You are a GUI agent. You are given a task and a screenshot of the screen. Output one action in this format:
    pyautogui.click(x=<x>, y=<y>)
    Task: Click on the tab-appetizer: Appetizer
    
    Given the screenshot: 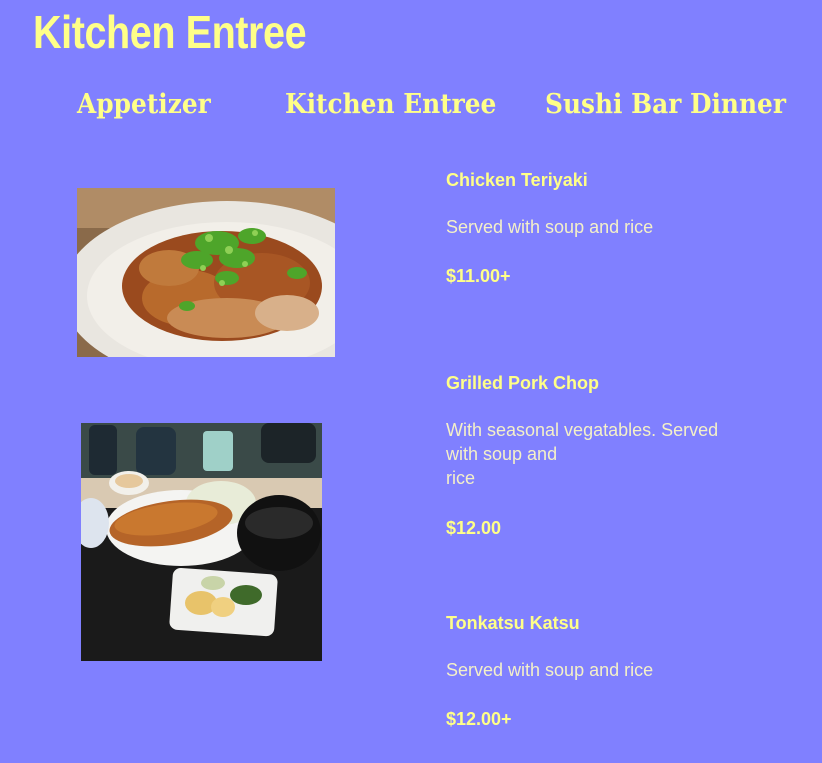 What is the action you would take?
    pyautogui.click(x=149, y=105)
    